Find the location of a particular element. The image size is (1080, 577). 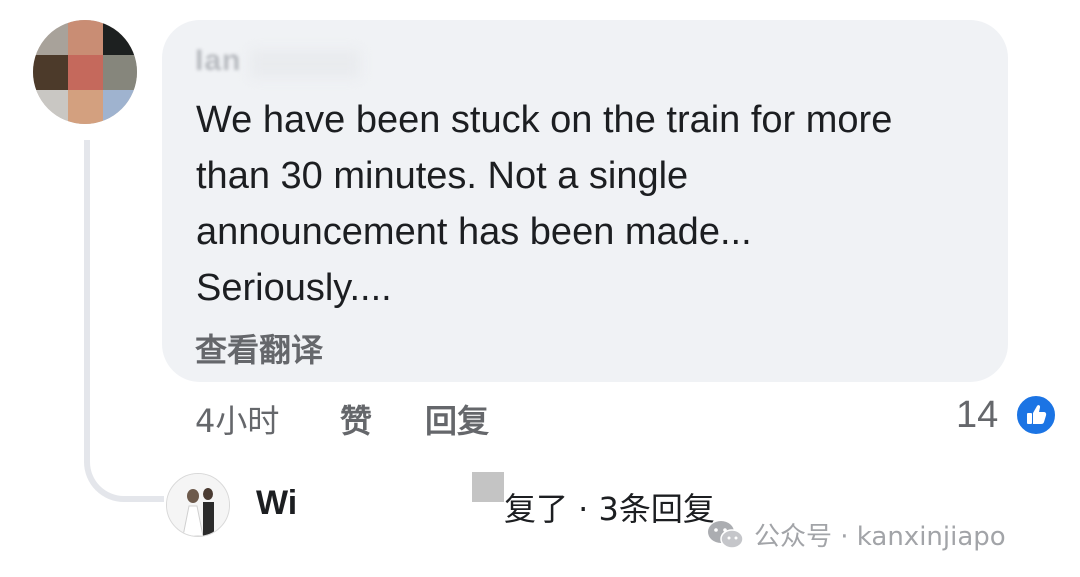

commenter-name: Ian is located at coordinates (218, 61).